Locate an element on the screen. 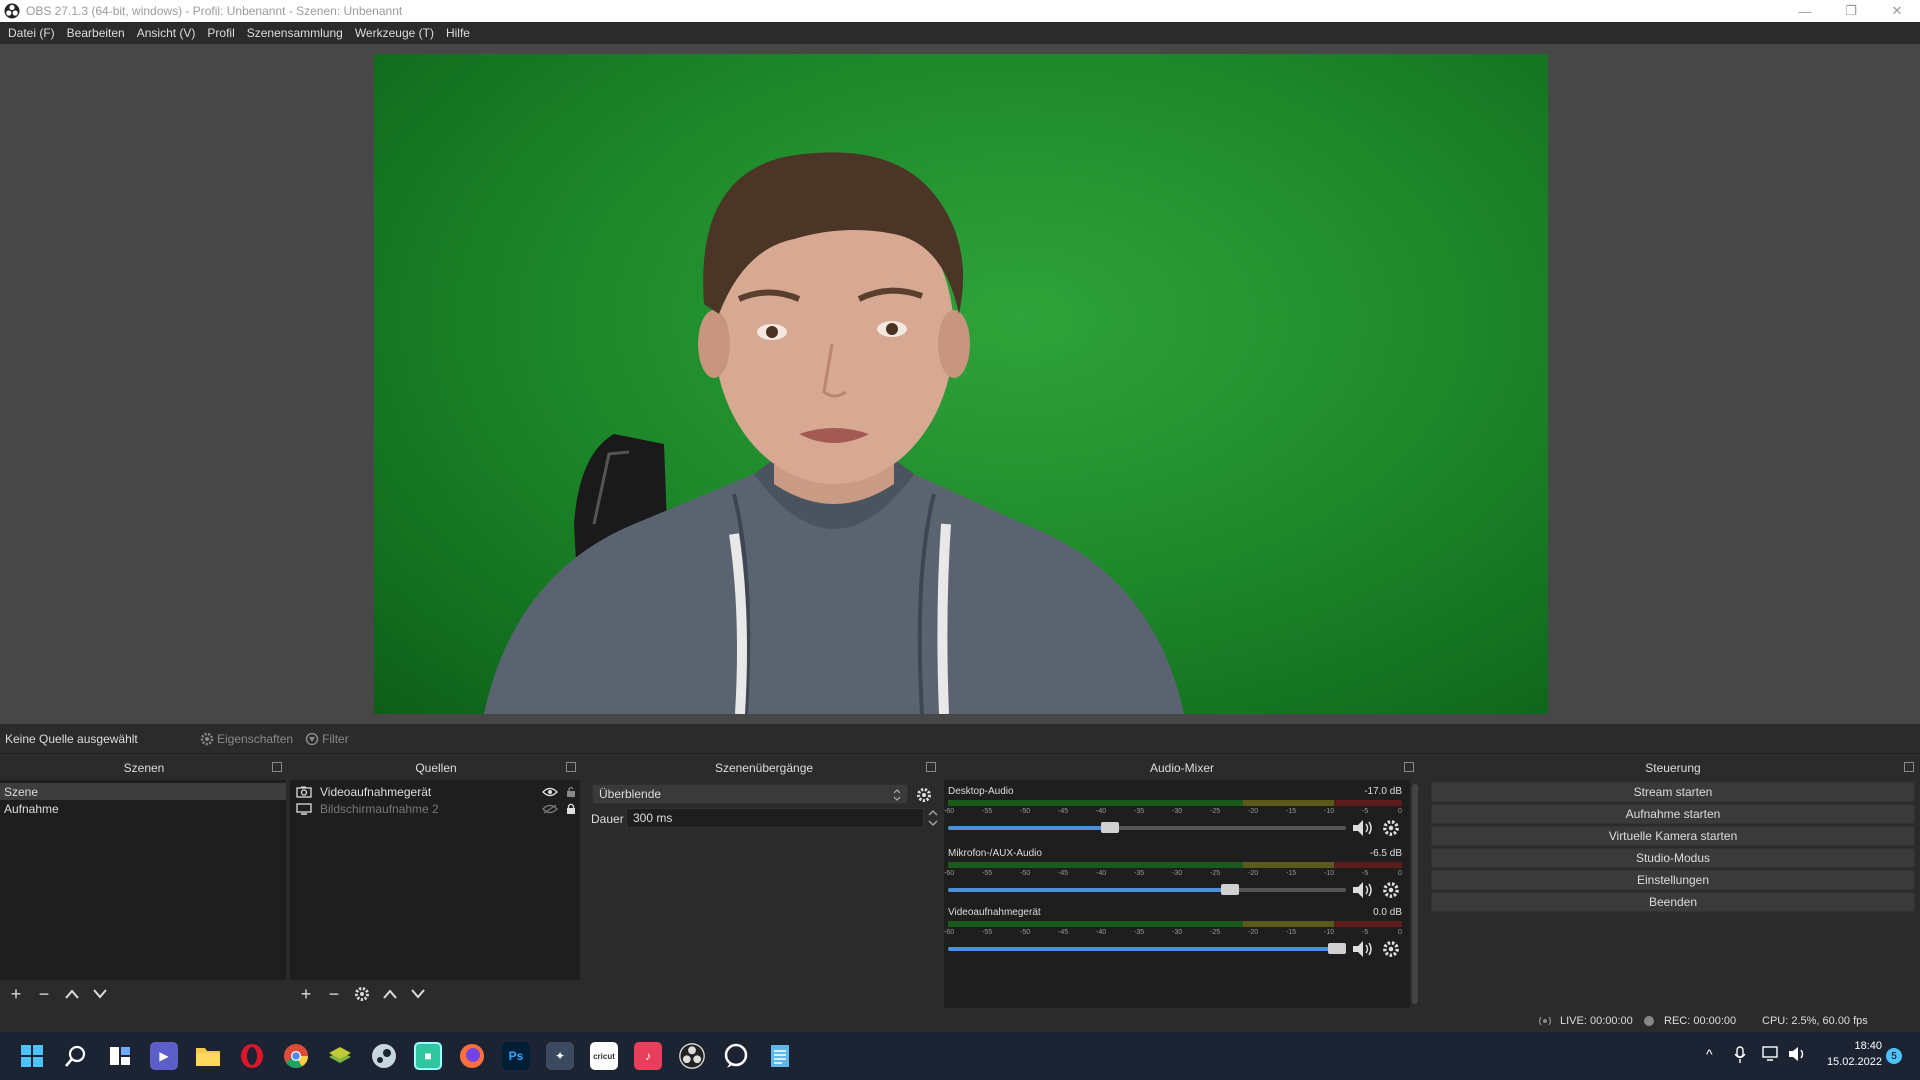 The width and height of the screenshot is (1920, 1080). lock-icon is located at coordinates (571, 809).